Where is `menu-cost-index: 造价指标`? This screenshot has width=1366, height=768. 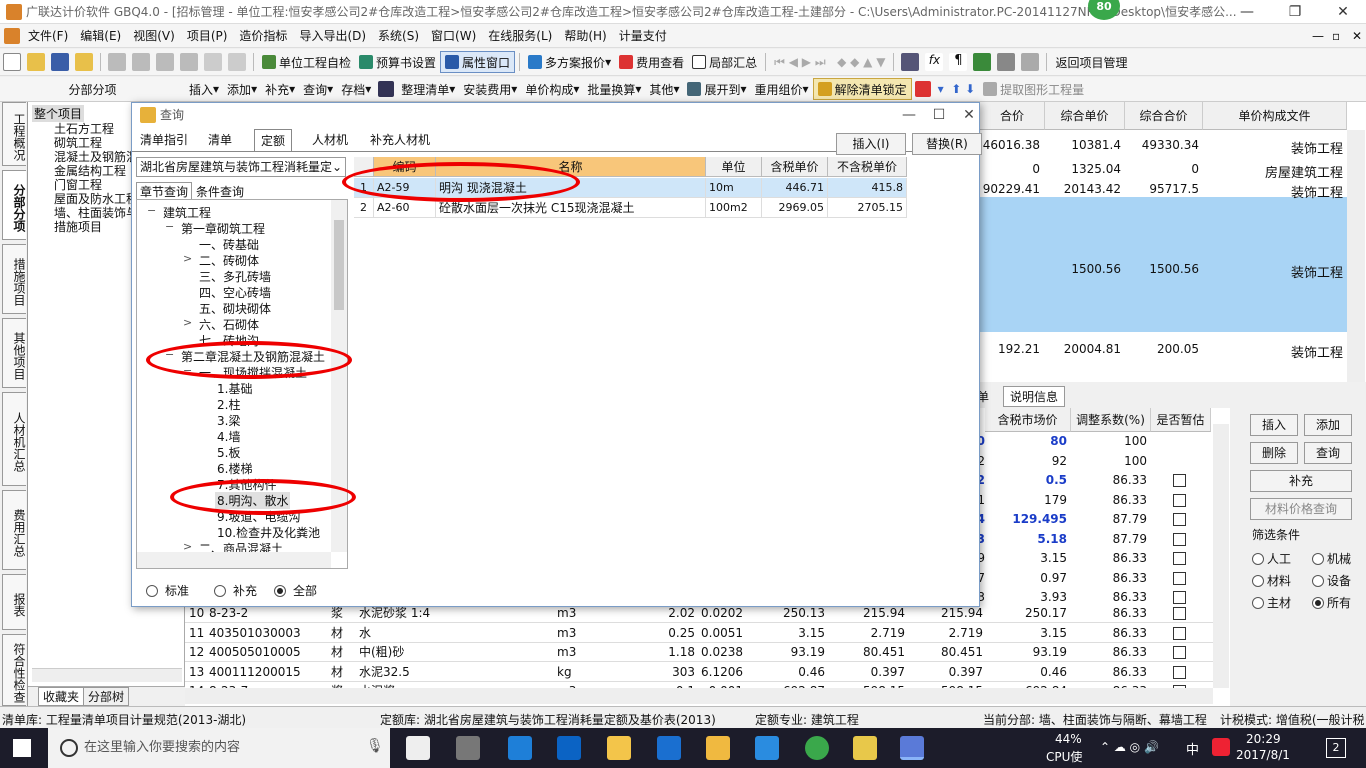
menu-cost-index: 造价指标 is located at coordinates (263, 35).